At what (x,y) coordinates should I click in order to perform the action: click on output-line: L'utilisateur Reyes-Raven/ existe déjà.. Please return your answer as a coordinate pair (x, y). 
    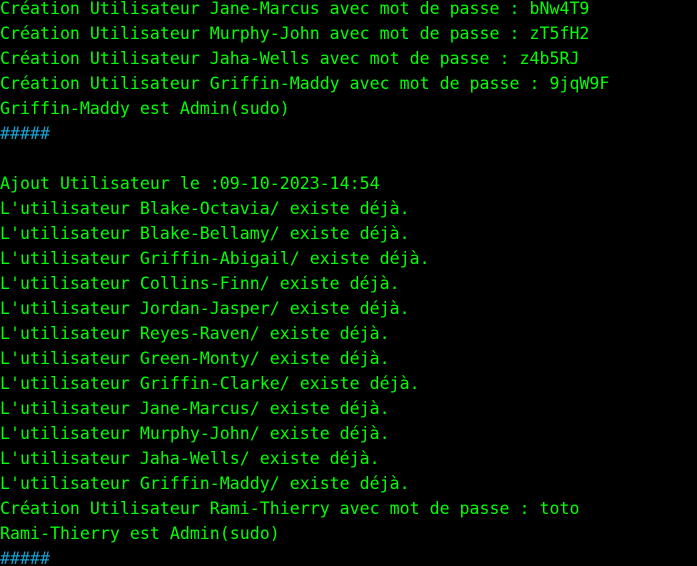
    Looking at the image, I should click on (195, 333).